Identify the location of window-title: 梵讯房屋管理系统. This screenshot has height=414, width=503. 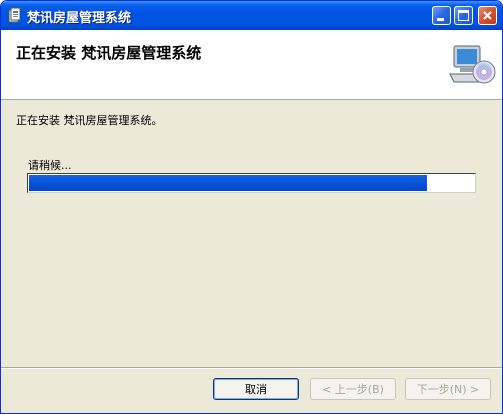
(79, 18).